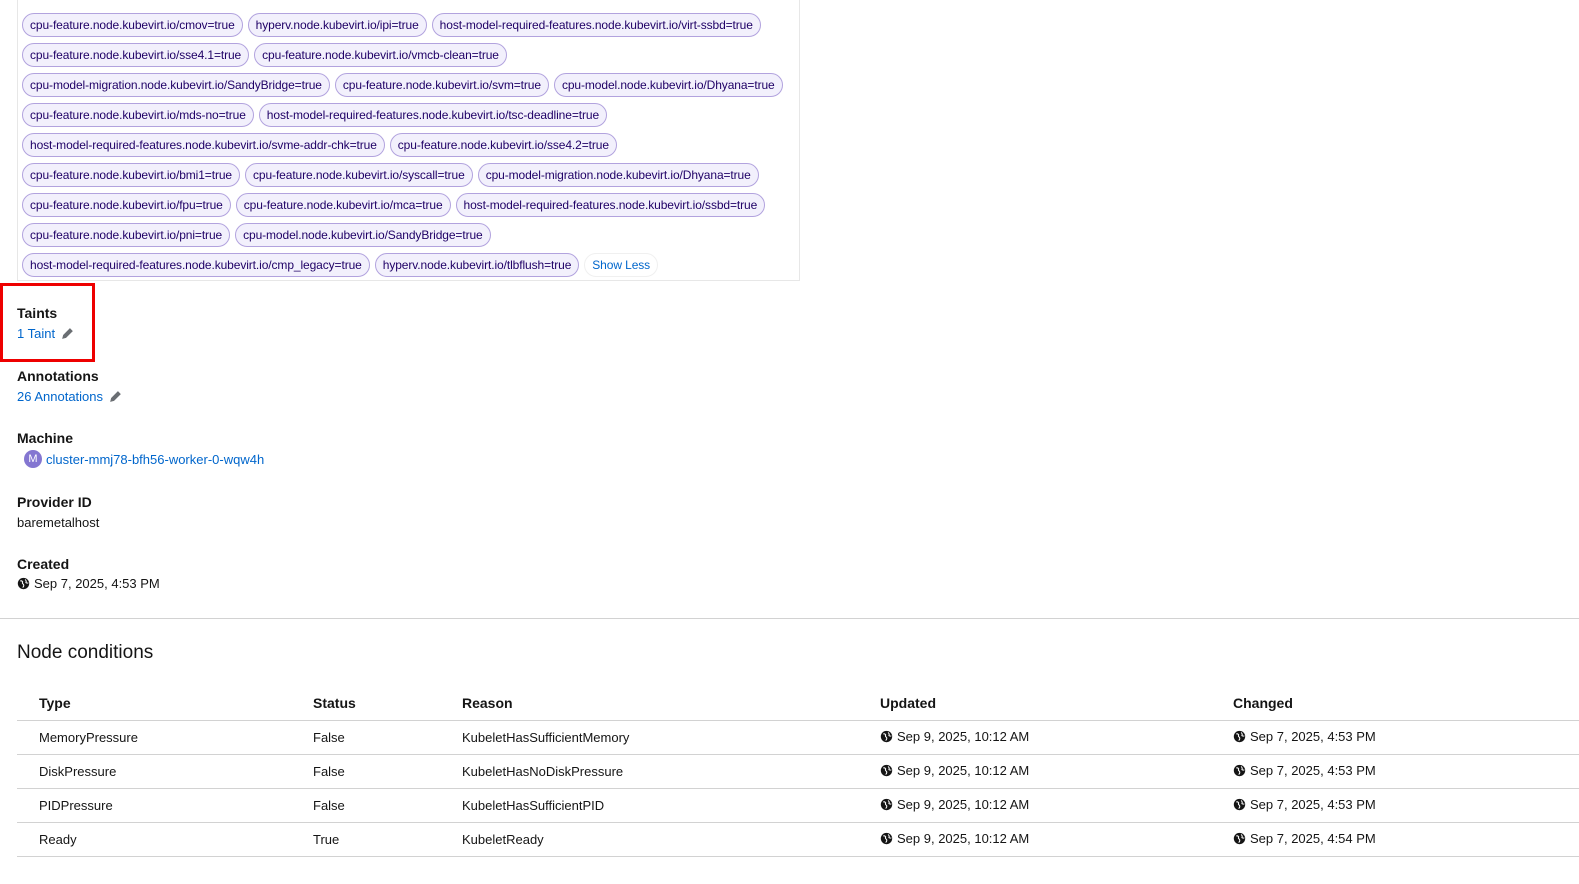 This screenshot has width=1579, height=884. Describe the element at coordinates (36, 333) in the screenshot. I see `taints-link-label: 1 Taint` at that location.